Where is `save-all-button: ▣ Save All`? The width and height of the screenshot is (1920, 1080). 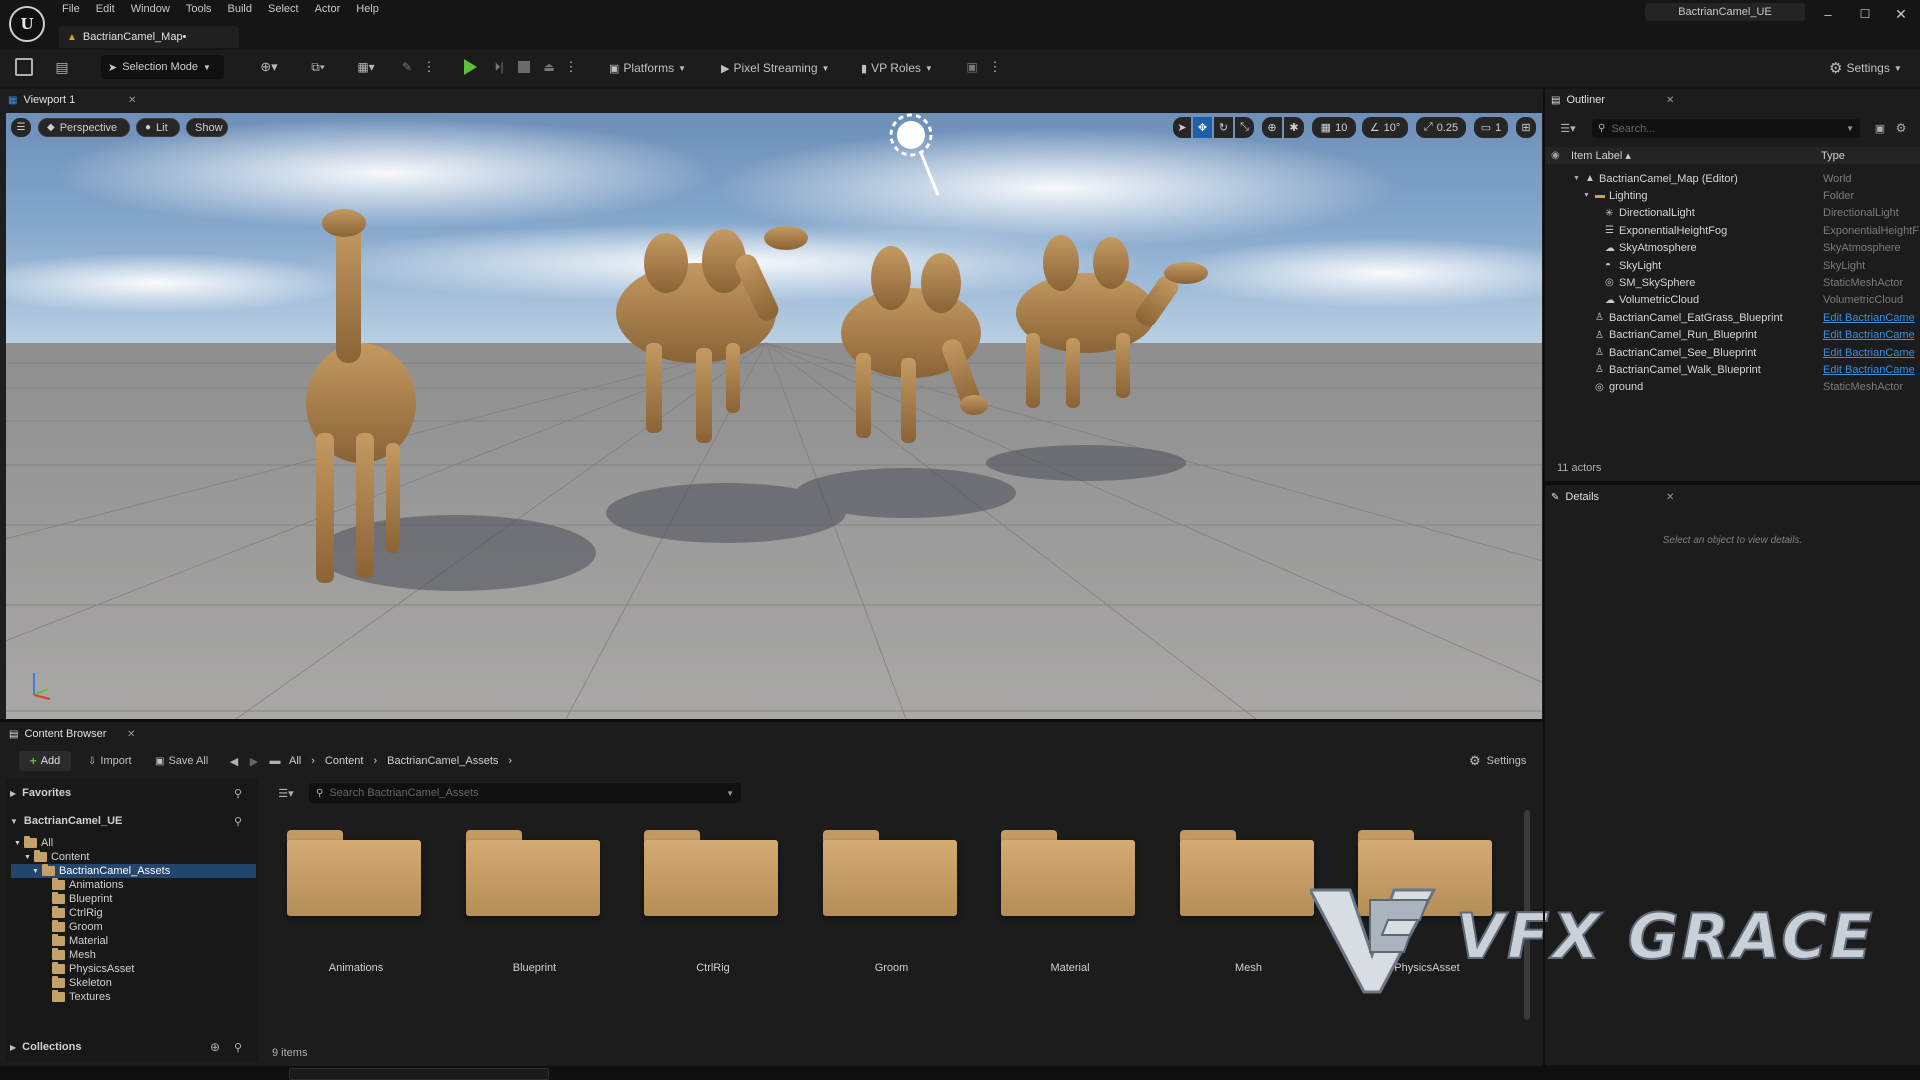 save-all-button: ▣ Save All is located at coordinates (181, 761).